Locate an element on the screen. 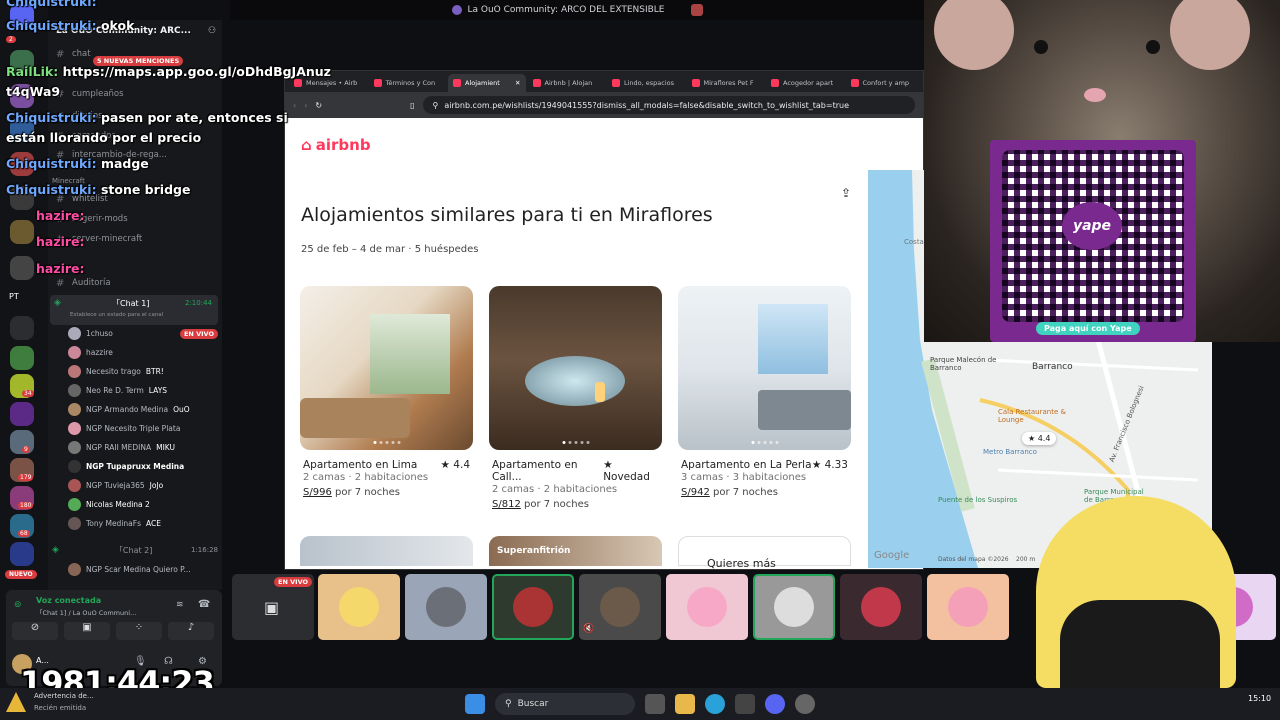 The image size is (1280, 720). listing-price: S/812 por 7 noches is located at coordinates (540, 504).